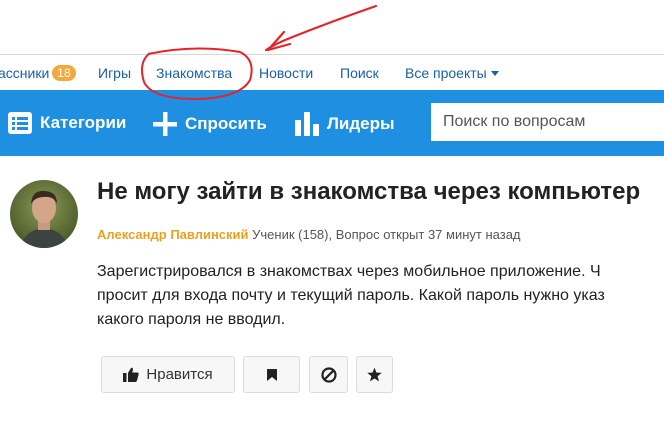 Image resolution: width=664 pixels, height=447 pixels. I want to click on report-button, so click(328, 374).